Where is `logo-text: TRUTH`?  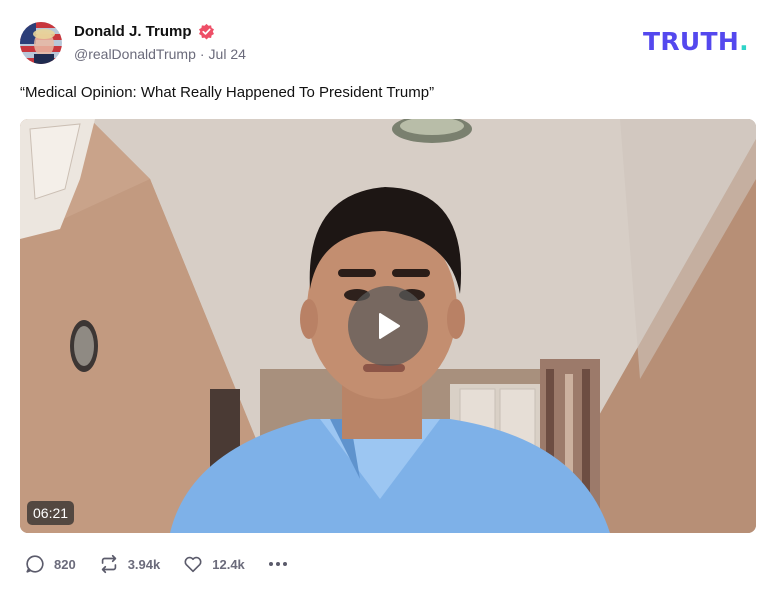 logo-text: TRUTH is located at coordinates (691, 41).